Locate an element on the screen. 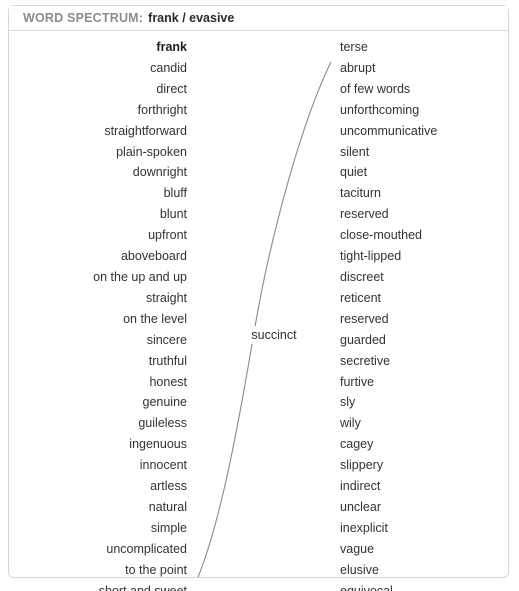  word-left-2: direct is located at coordinates (98, 89).